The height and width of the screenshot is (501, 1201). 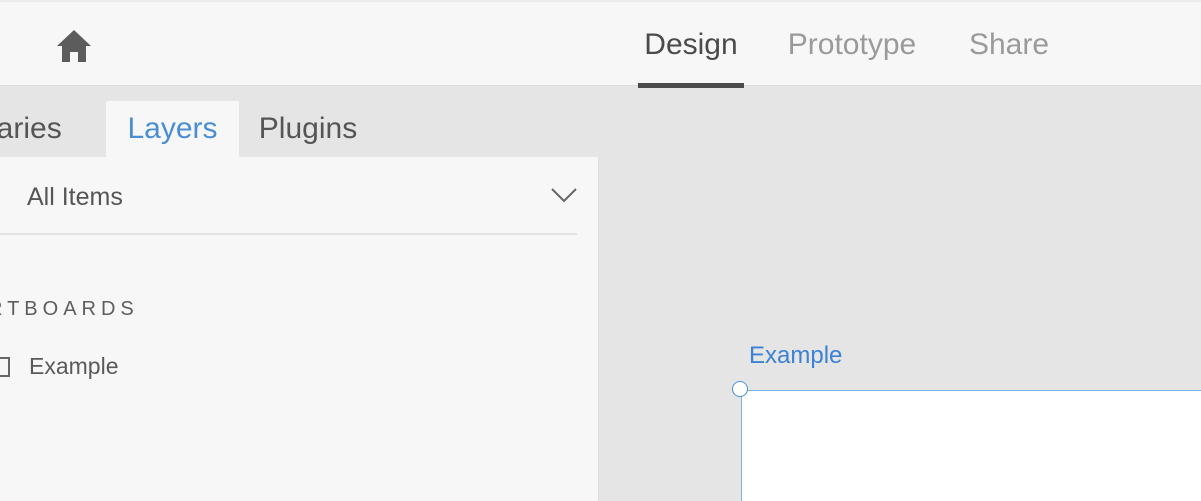 What do you see at coordinates (691, 45) in the screenshot?
I see `tab-design: Design` at bounding box center [691, 45].